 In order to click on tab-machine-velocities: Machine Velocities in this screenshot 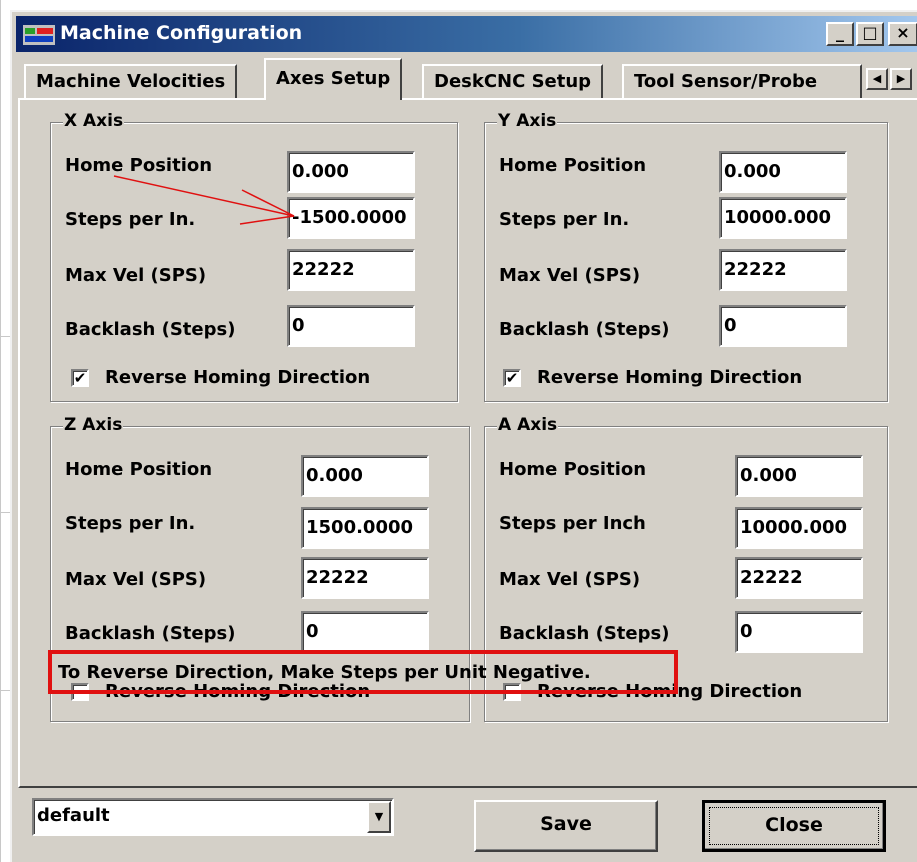, I will do `click(131, 81)`.